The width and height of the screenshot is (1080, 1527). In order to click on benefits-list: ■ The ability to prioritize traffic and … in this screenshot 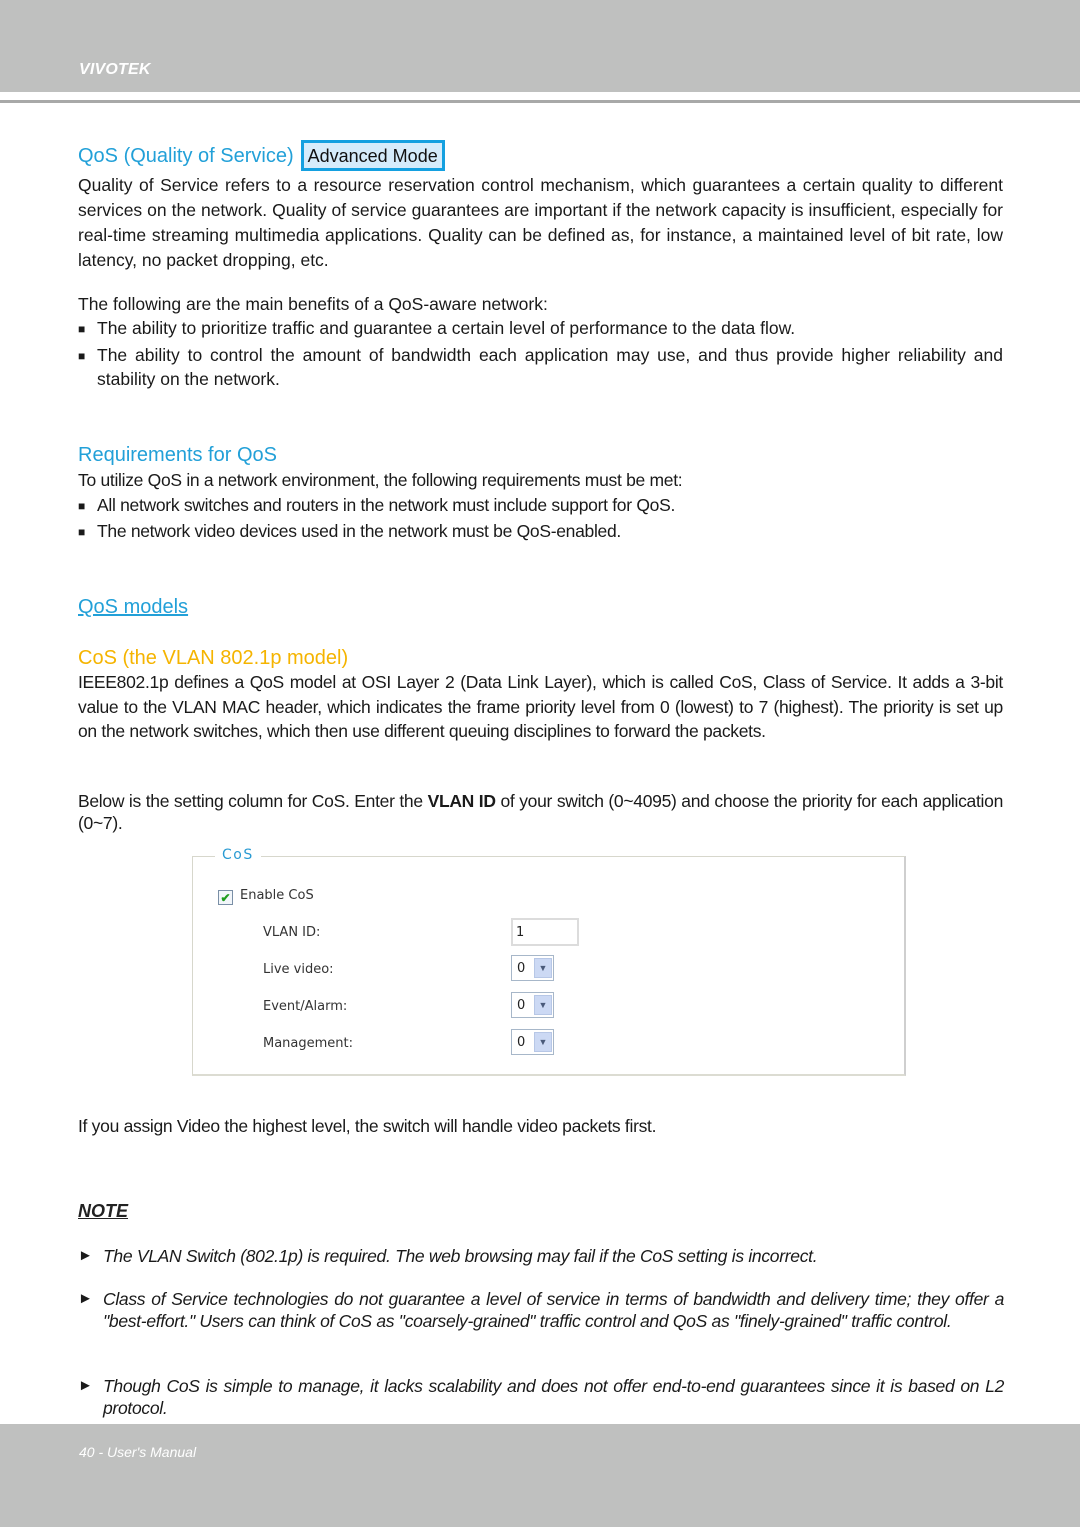, I will do `click(540, 353)`.